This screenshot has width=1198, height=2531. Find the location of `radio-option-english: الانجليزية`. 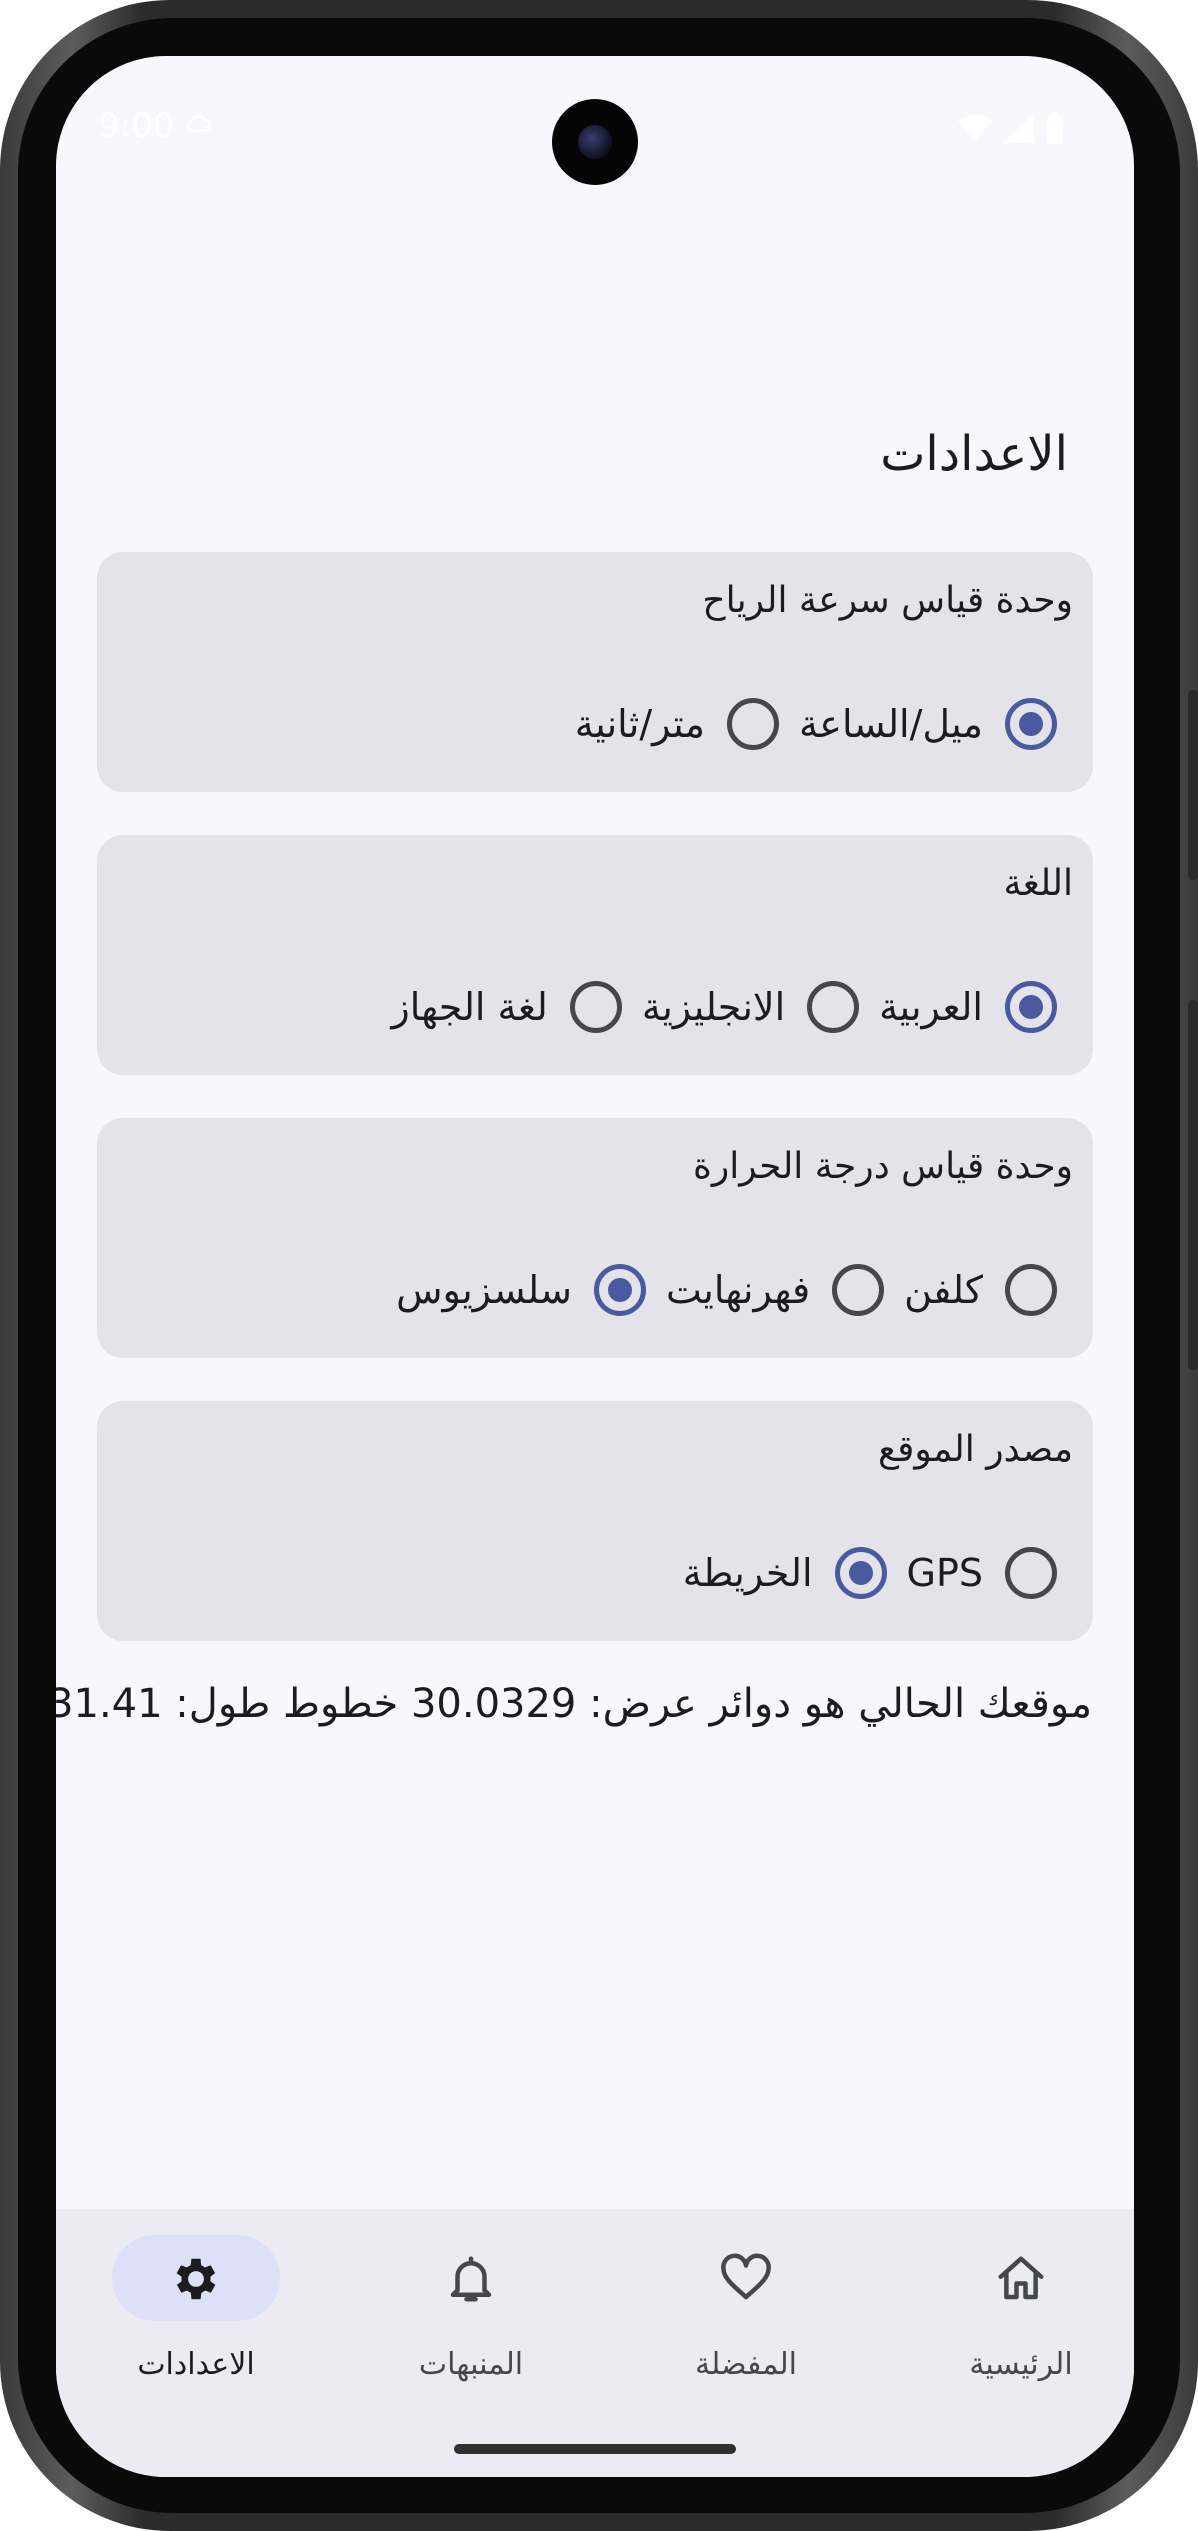

radio-option-english: الانجليزية is located at coordinates (750, 1007).